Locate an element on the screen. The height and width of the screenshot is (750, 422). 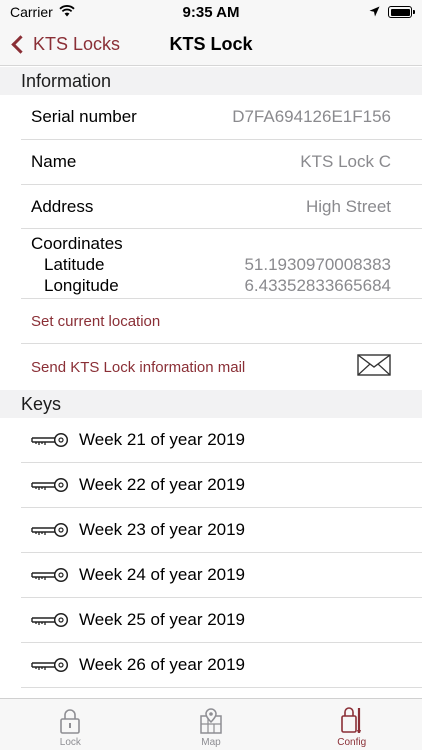
tab-map-label: Map is located at coordinates (211, 742).